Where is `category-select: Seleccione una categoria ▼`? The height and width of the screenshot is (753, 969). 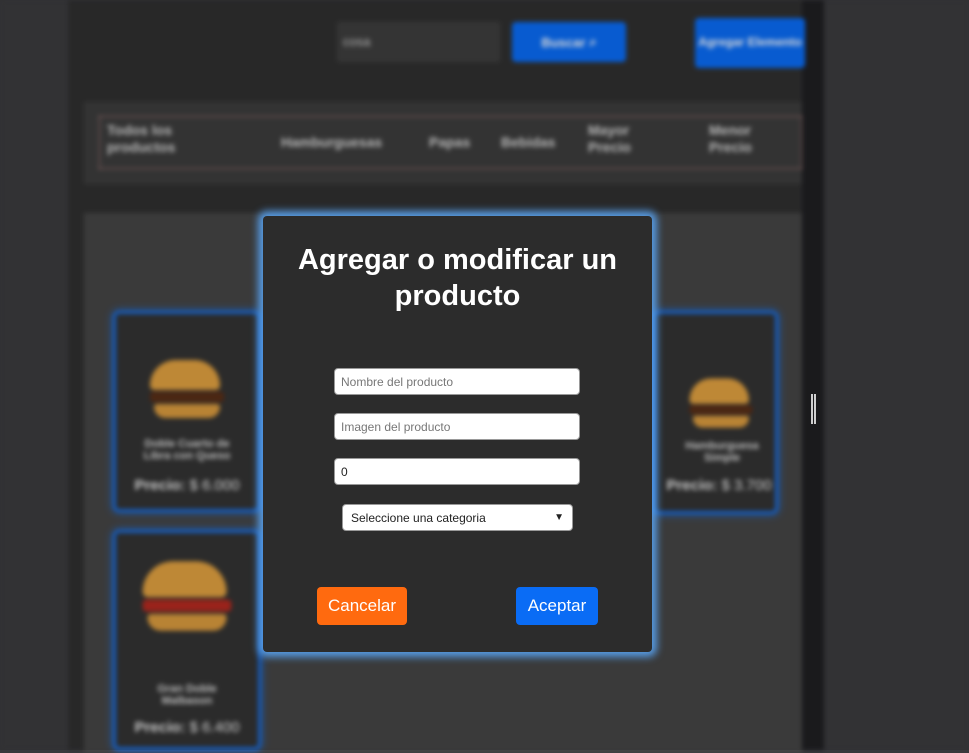 category-select: Seleccione una categoria ▼ is located at coordinates (457, 517).